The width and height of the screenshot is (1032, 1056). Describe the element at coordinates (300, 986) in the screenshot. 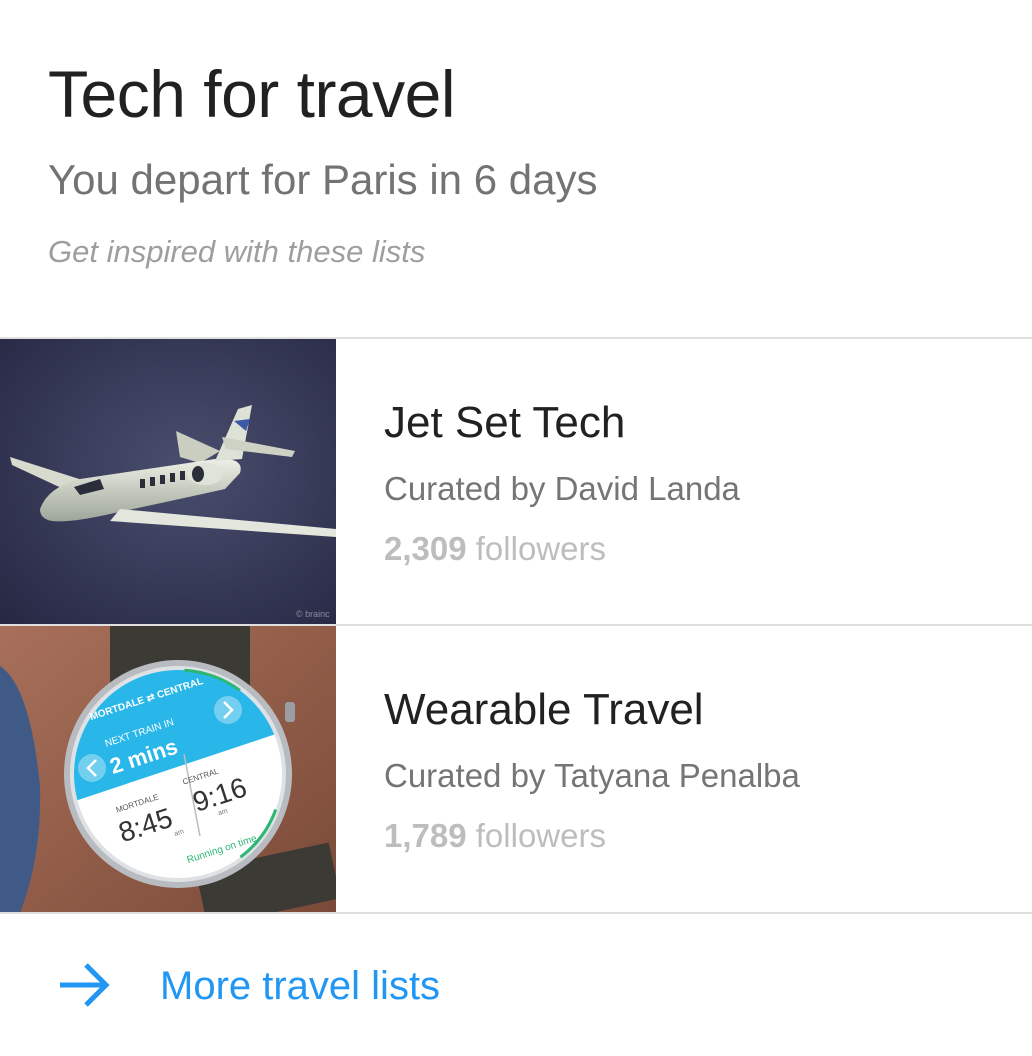

I see `more-travel-lists-label: More travel lists` at that location.